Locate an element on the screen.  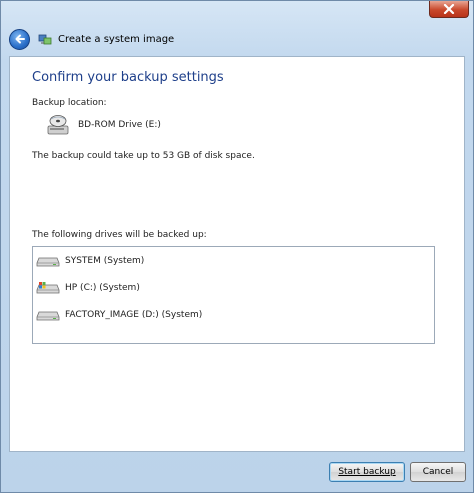
drive-name: FACTORY_IMAGE (D:) (System) is located at coordinates (134, 315).